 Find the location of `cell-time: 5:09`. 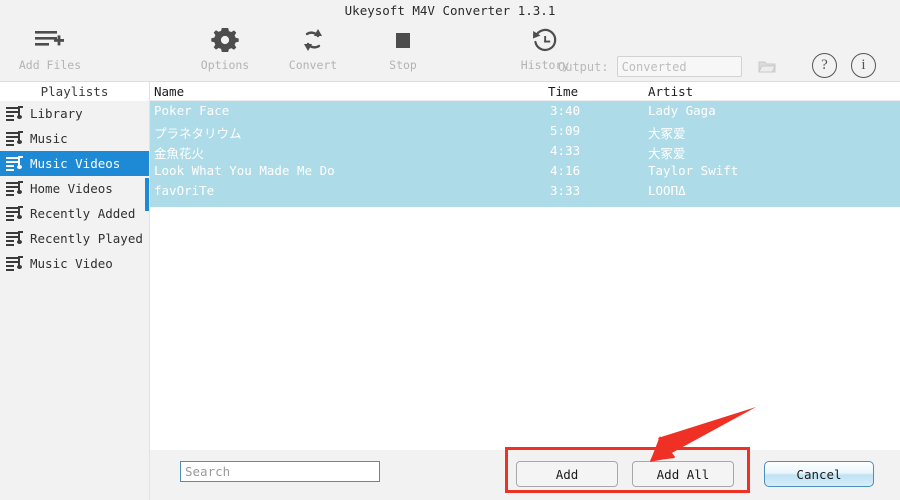

cell-time: 5:09 is located at coordinates (565, 130).